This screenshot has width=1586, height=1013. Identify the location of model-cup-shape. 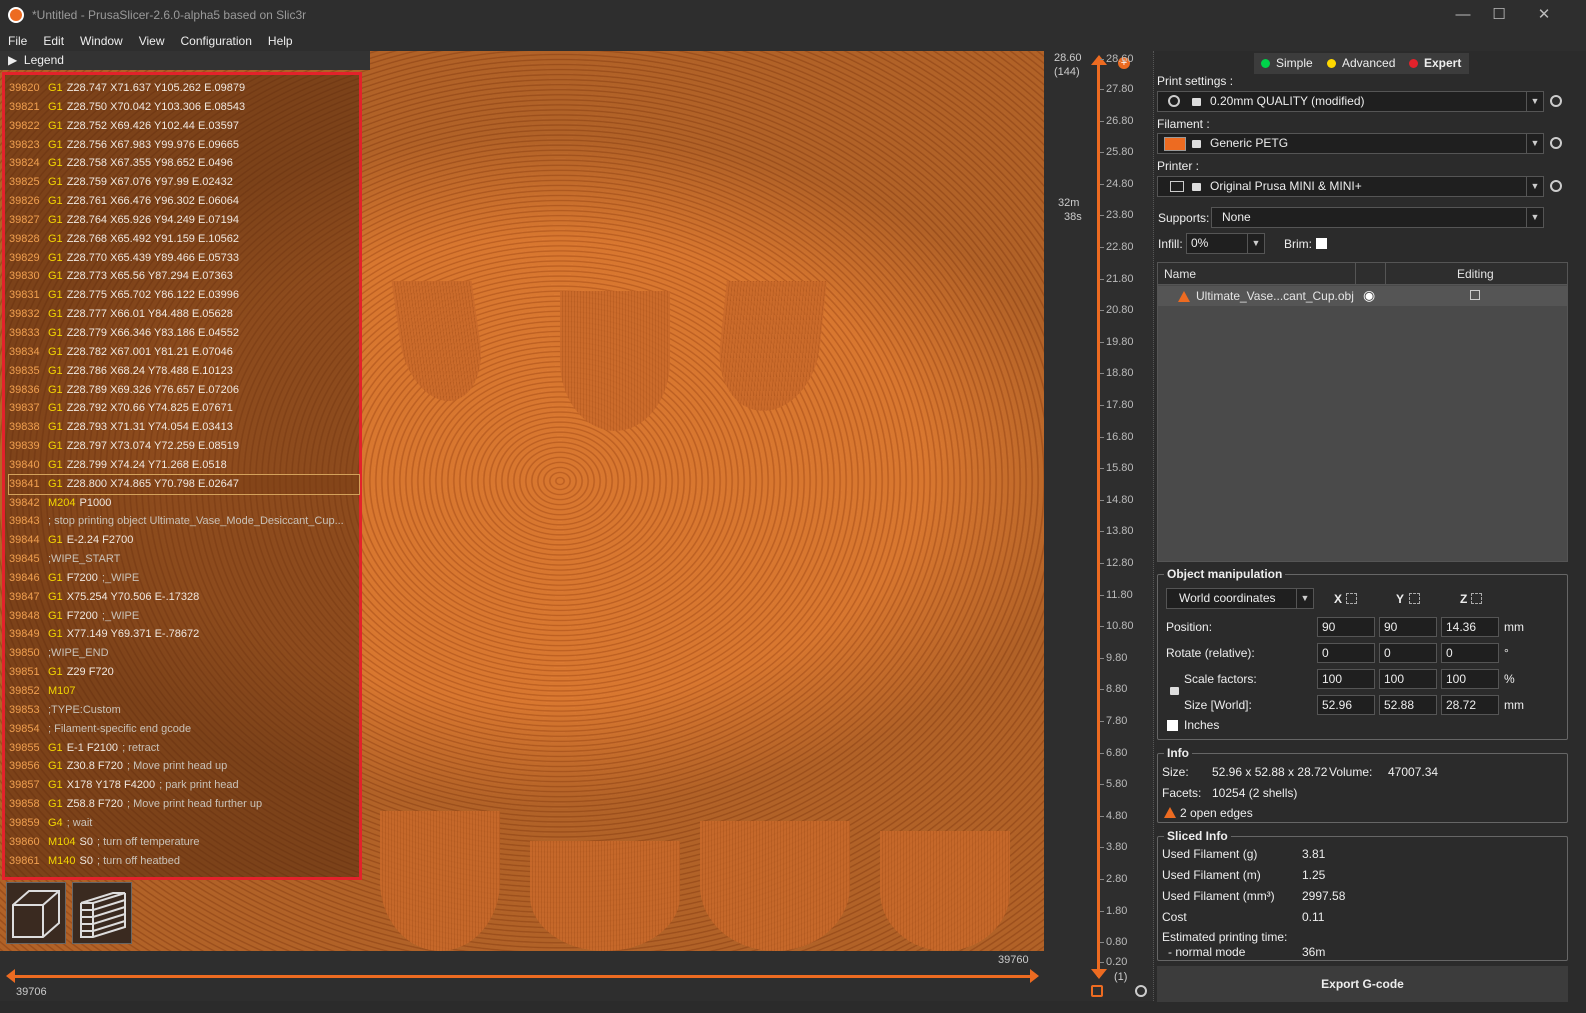
(775, 886).